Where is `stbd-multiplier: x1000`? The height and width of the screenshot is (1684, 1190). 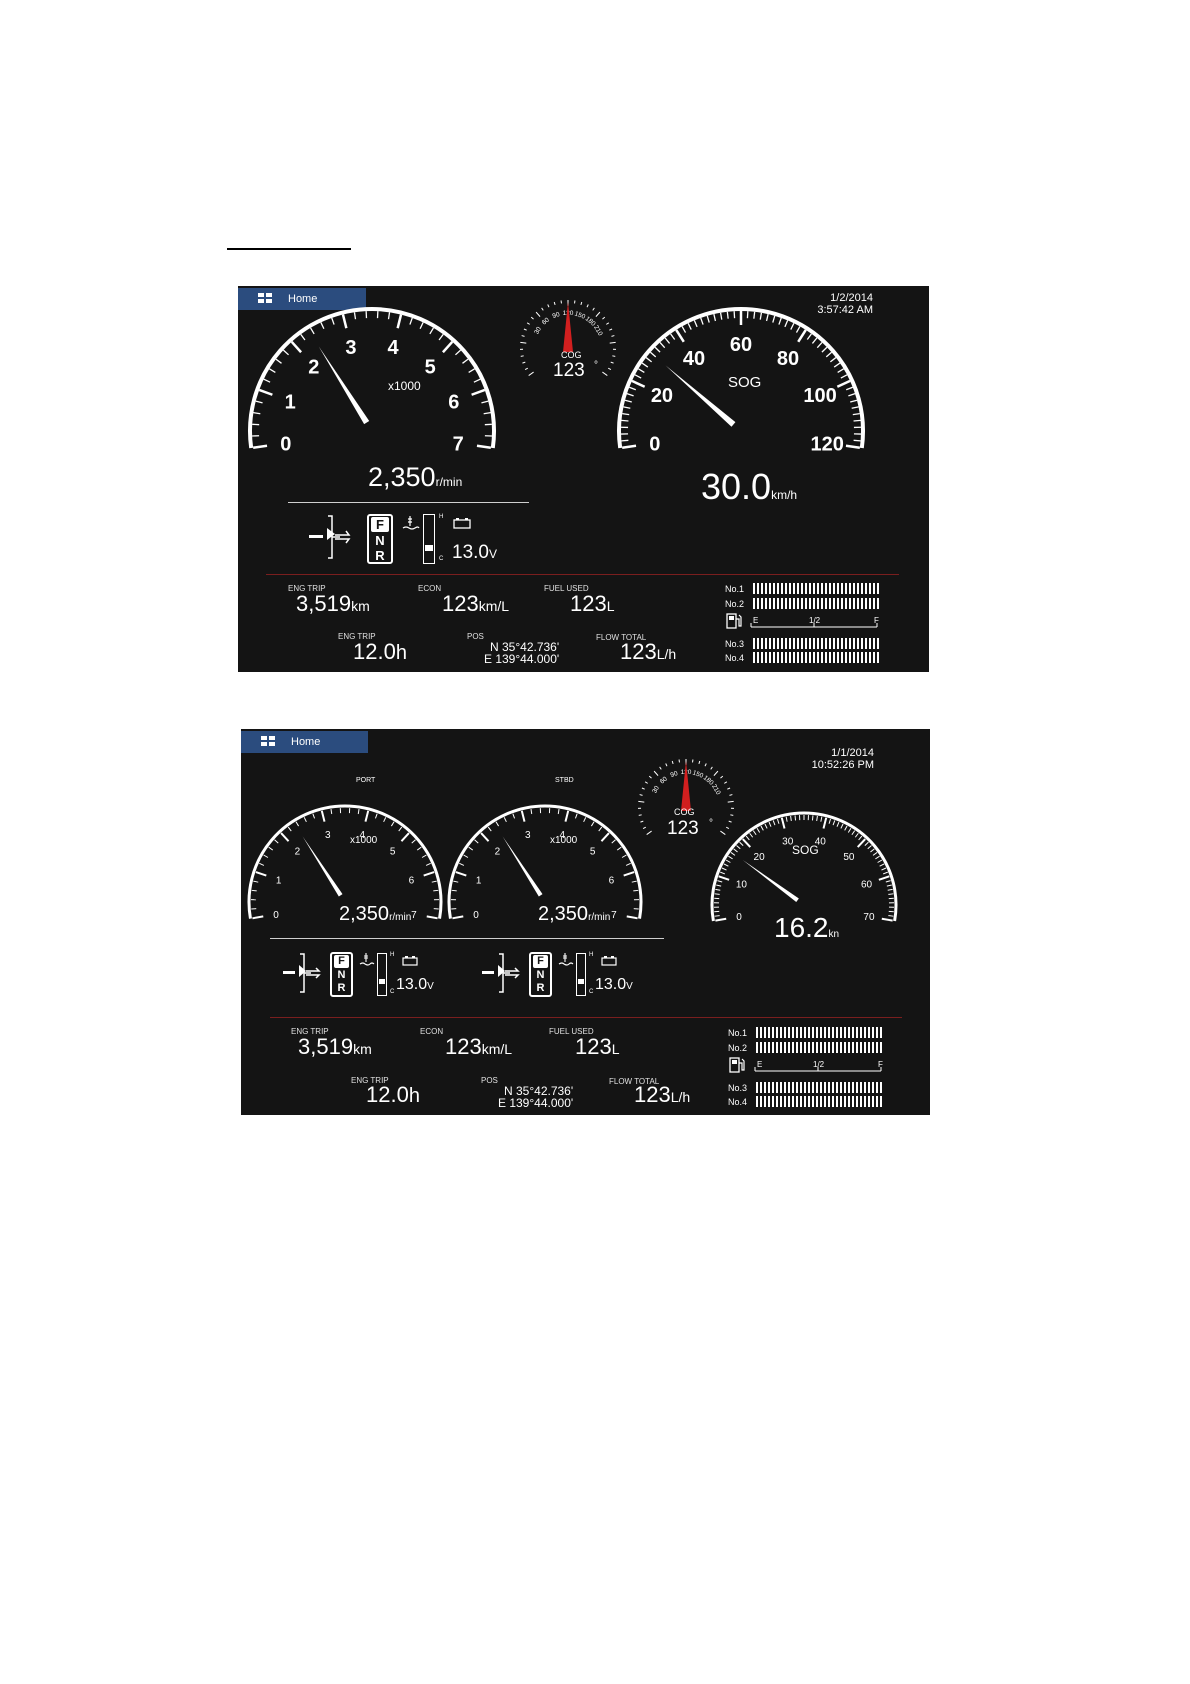
stbd-multiplier: x1000 is located at coordinates (564, 840).